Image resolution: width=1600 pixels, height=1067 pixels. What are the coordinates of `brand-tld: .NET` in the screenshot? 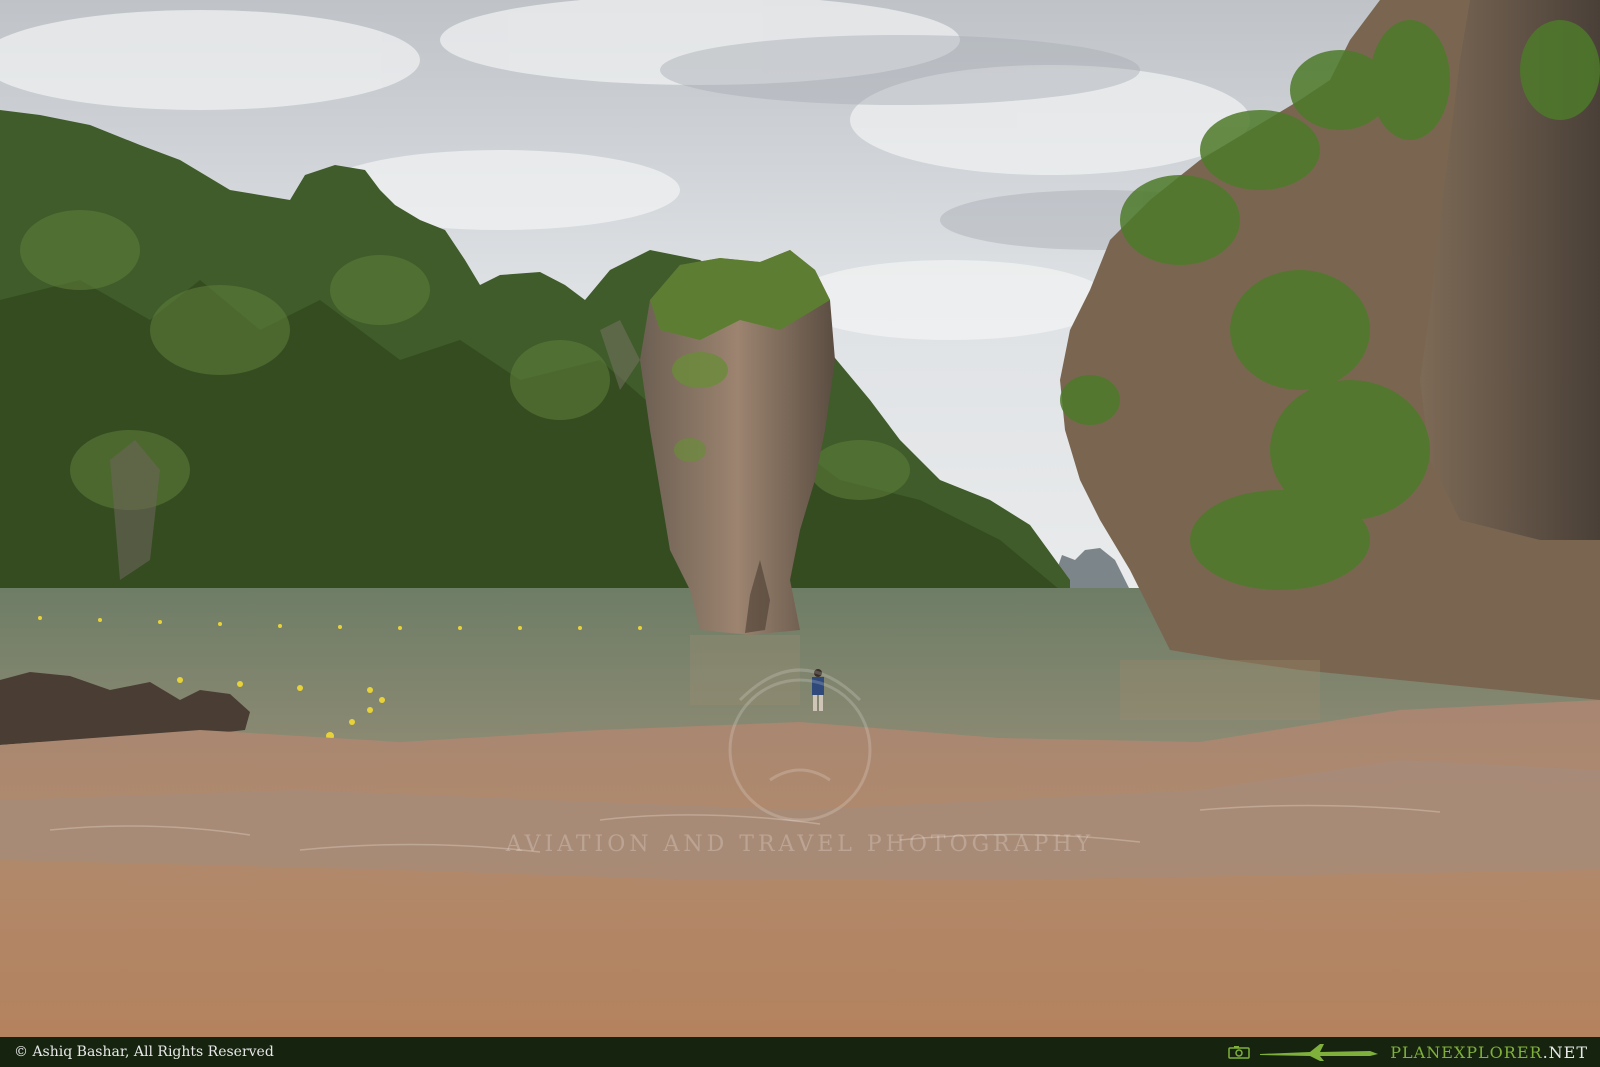 It's located at (1565, 1052).